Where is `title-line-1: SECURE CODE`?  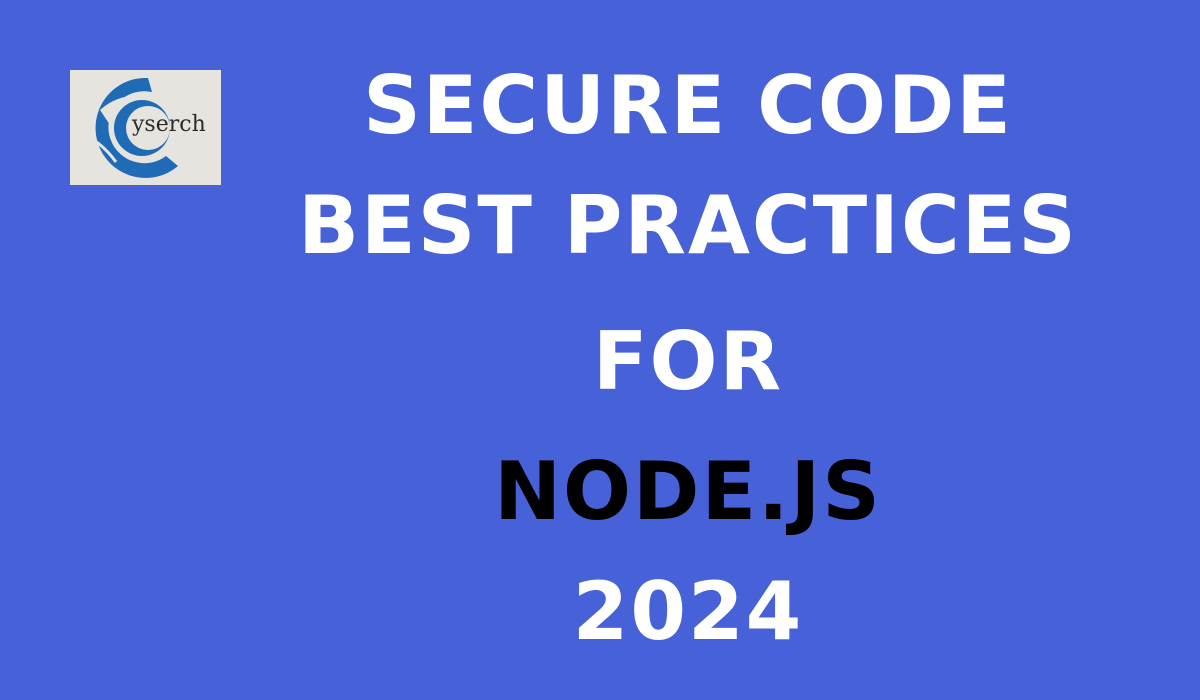 title-line-1: SECURE CODE is located at coordinates (688, 105).